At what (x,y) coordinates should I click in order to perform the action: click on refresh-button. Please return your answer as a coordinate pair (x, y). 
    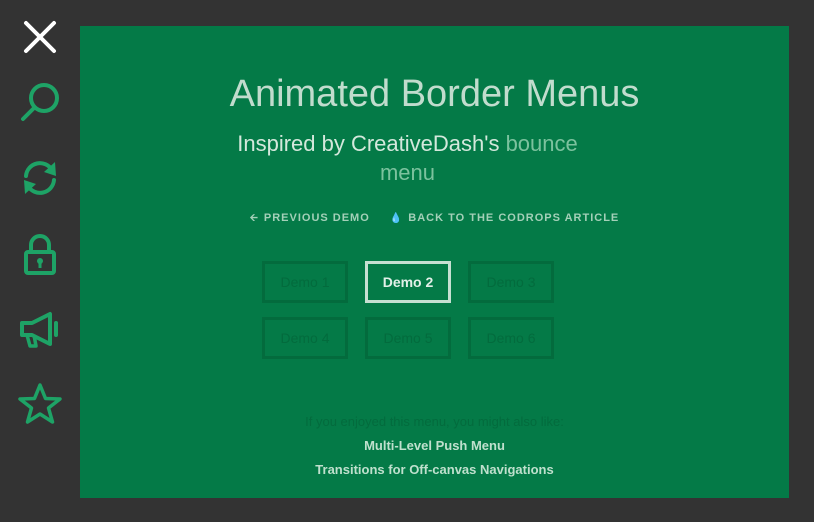
    Looking at the image, I should click on (40, 178).